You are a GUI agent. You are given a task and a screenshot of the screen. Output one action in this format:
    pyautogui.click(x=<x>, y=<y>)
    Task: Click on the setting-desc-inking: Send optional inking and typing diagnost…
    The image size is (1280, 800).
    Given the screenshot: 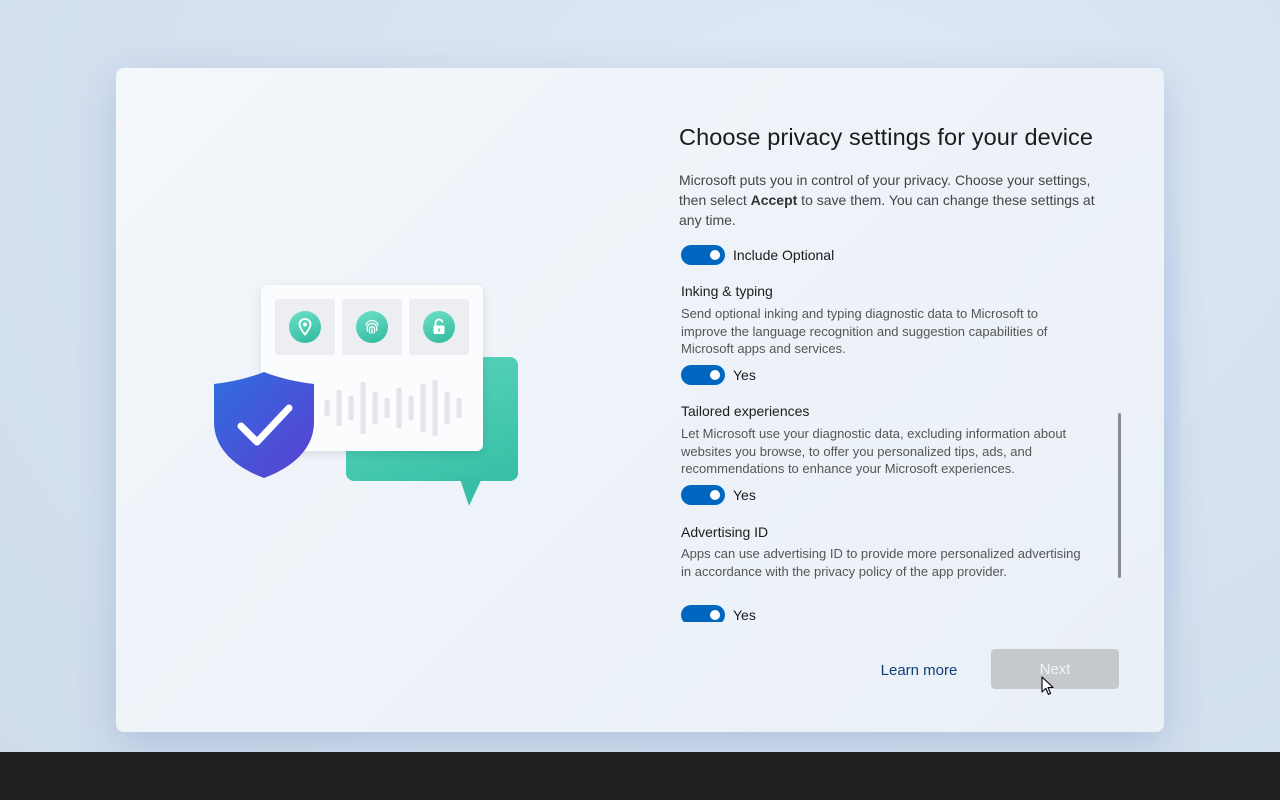 What is the action you would take?
    pyautogui.click(x=864, y=331)
    